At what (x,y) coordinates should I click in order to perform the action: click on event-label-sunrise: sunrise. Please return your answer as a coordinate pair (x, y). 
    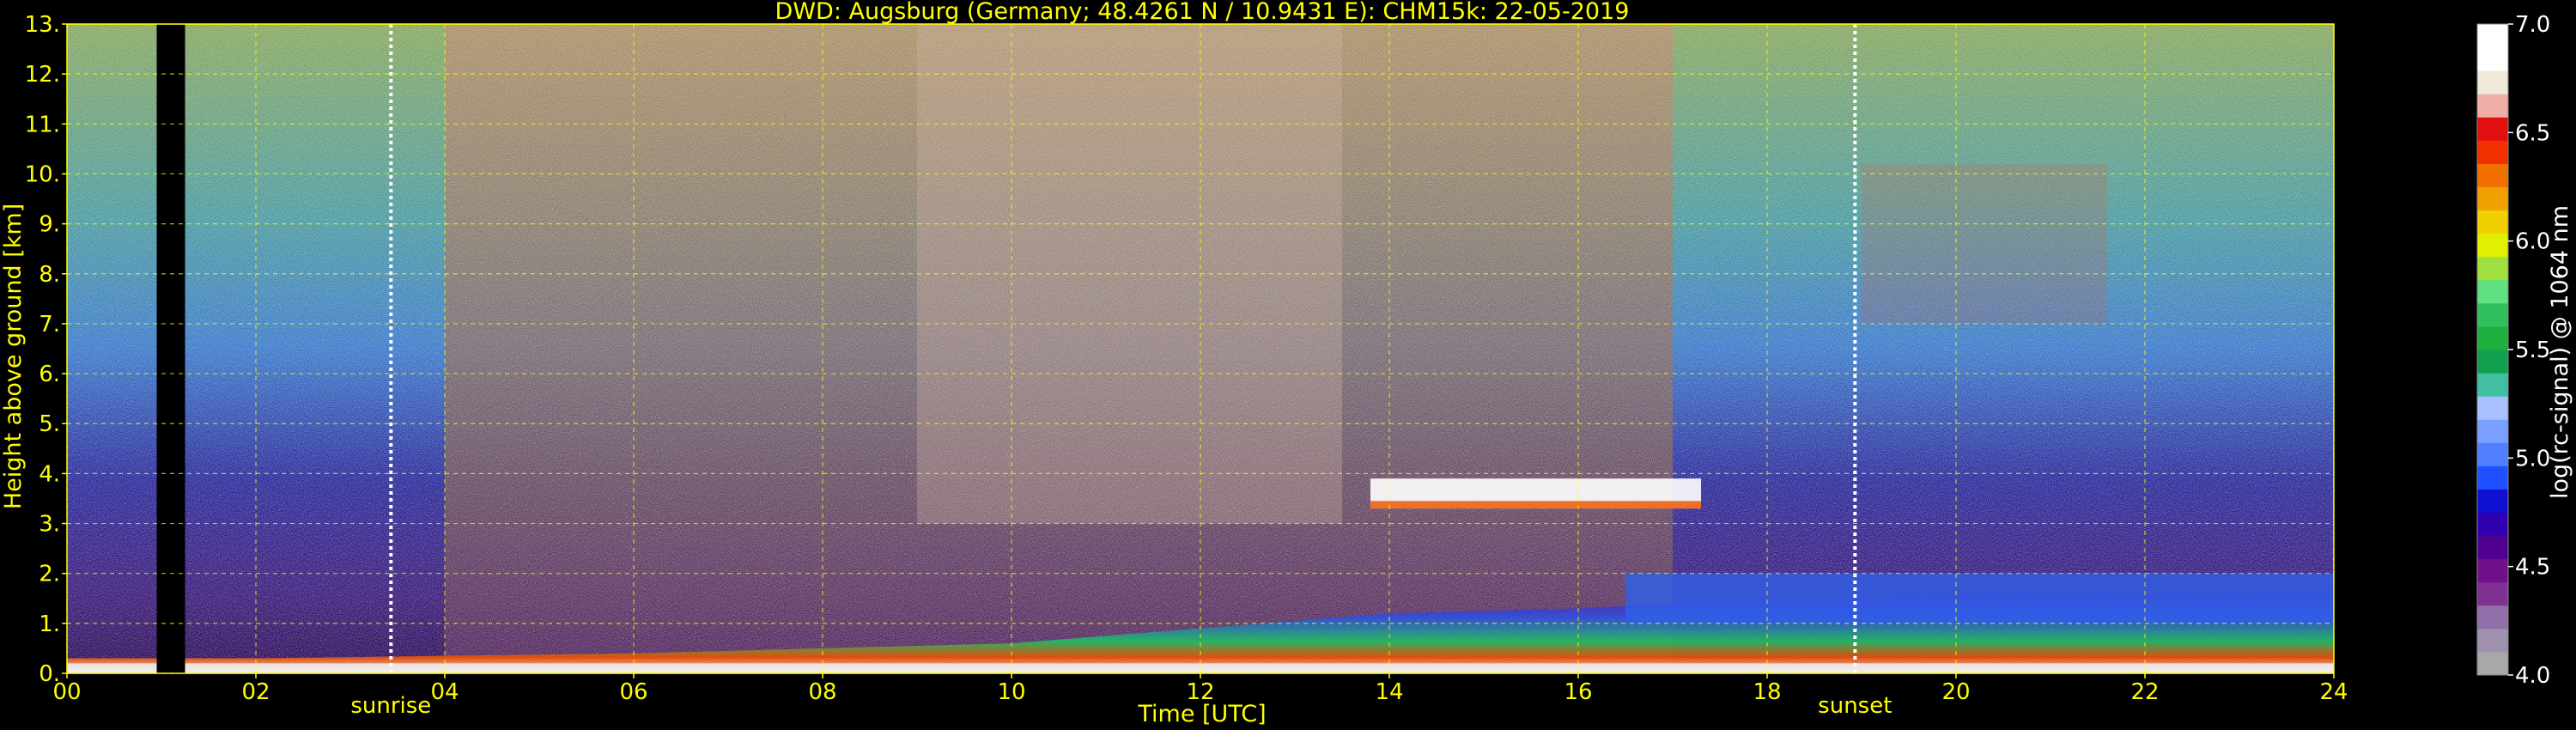
    Looking at the image, I should click on (390, 706).